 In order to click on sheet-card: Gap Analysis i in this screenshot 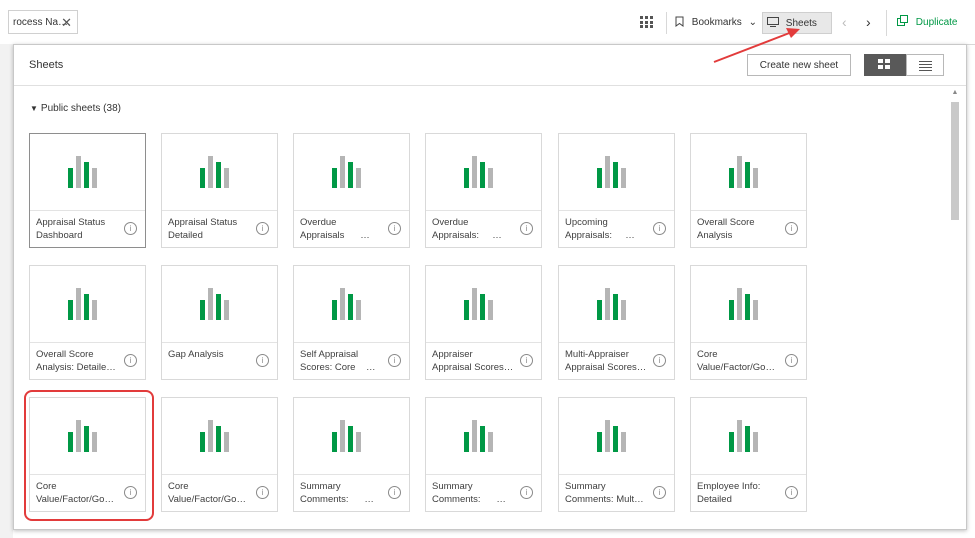, I will do `click(219, 322)`.